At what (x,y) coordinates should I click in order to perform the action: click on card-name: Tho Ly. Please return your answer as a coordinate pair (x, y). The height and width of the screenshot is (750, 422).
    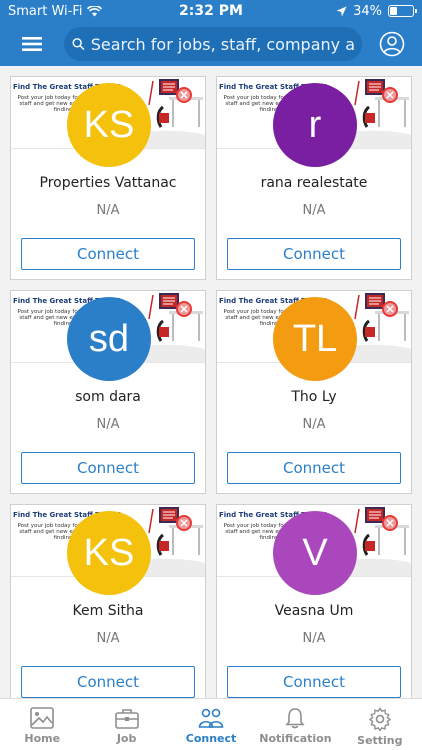
    Looking at the image, I should click on (314, 397).